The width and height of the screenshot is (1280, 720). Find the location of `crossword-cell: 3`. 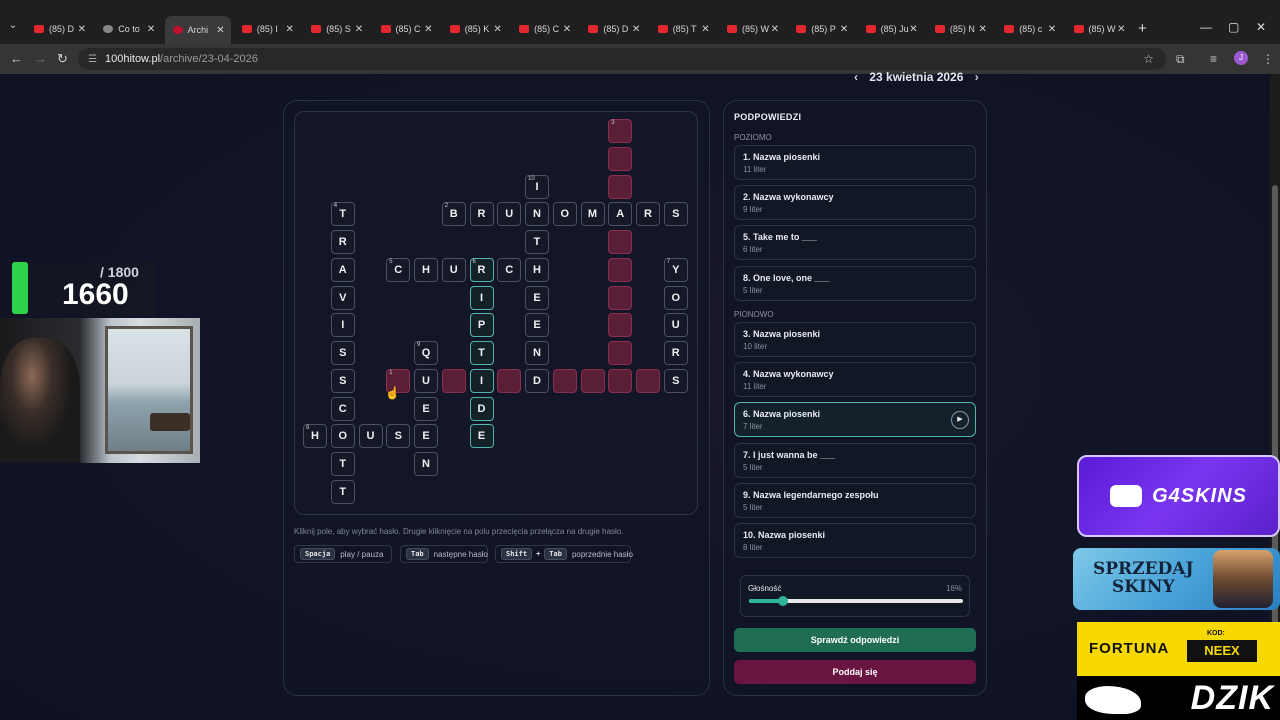

crossword-cell: 3 is located at coordinates (620, 131).